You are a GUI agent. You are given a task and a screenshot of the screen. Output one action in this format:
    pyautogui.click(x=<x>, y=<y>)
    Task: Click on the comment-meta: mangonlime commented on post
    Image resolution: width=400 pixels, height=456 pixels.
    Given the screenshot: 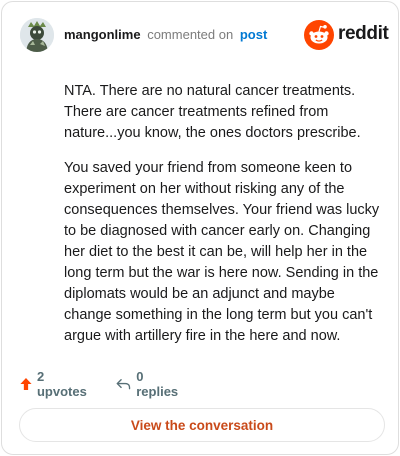 What is the action you would take?
    pyautogui.click(x=165, y=34)
    